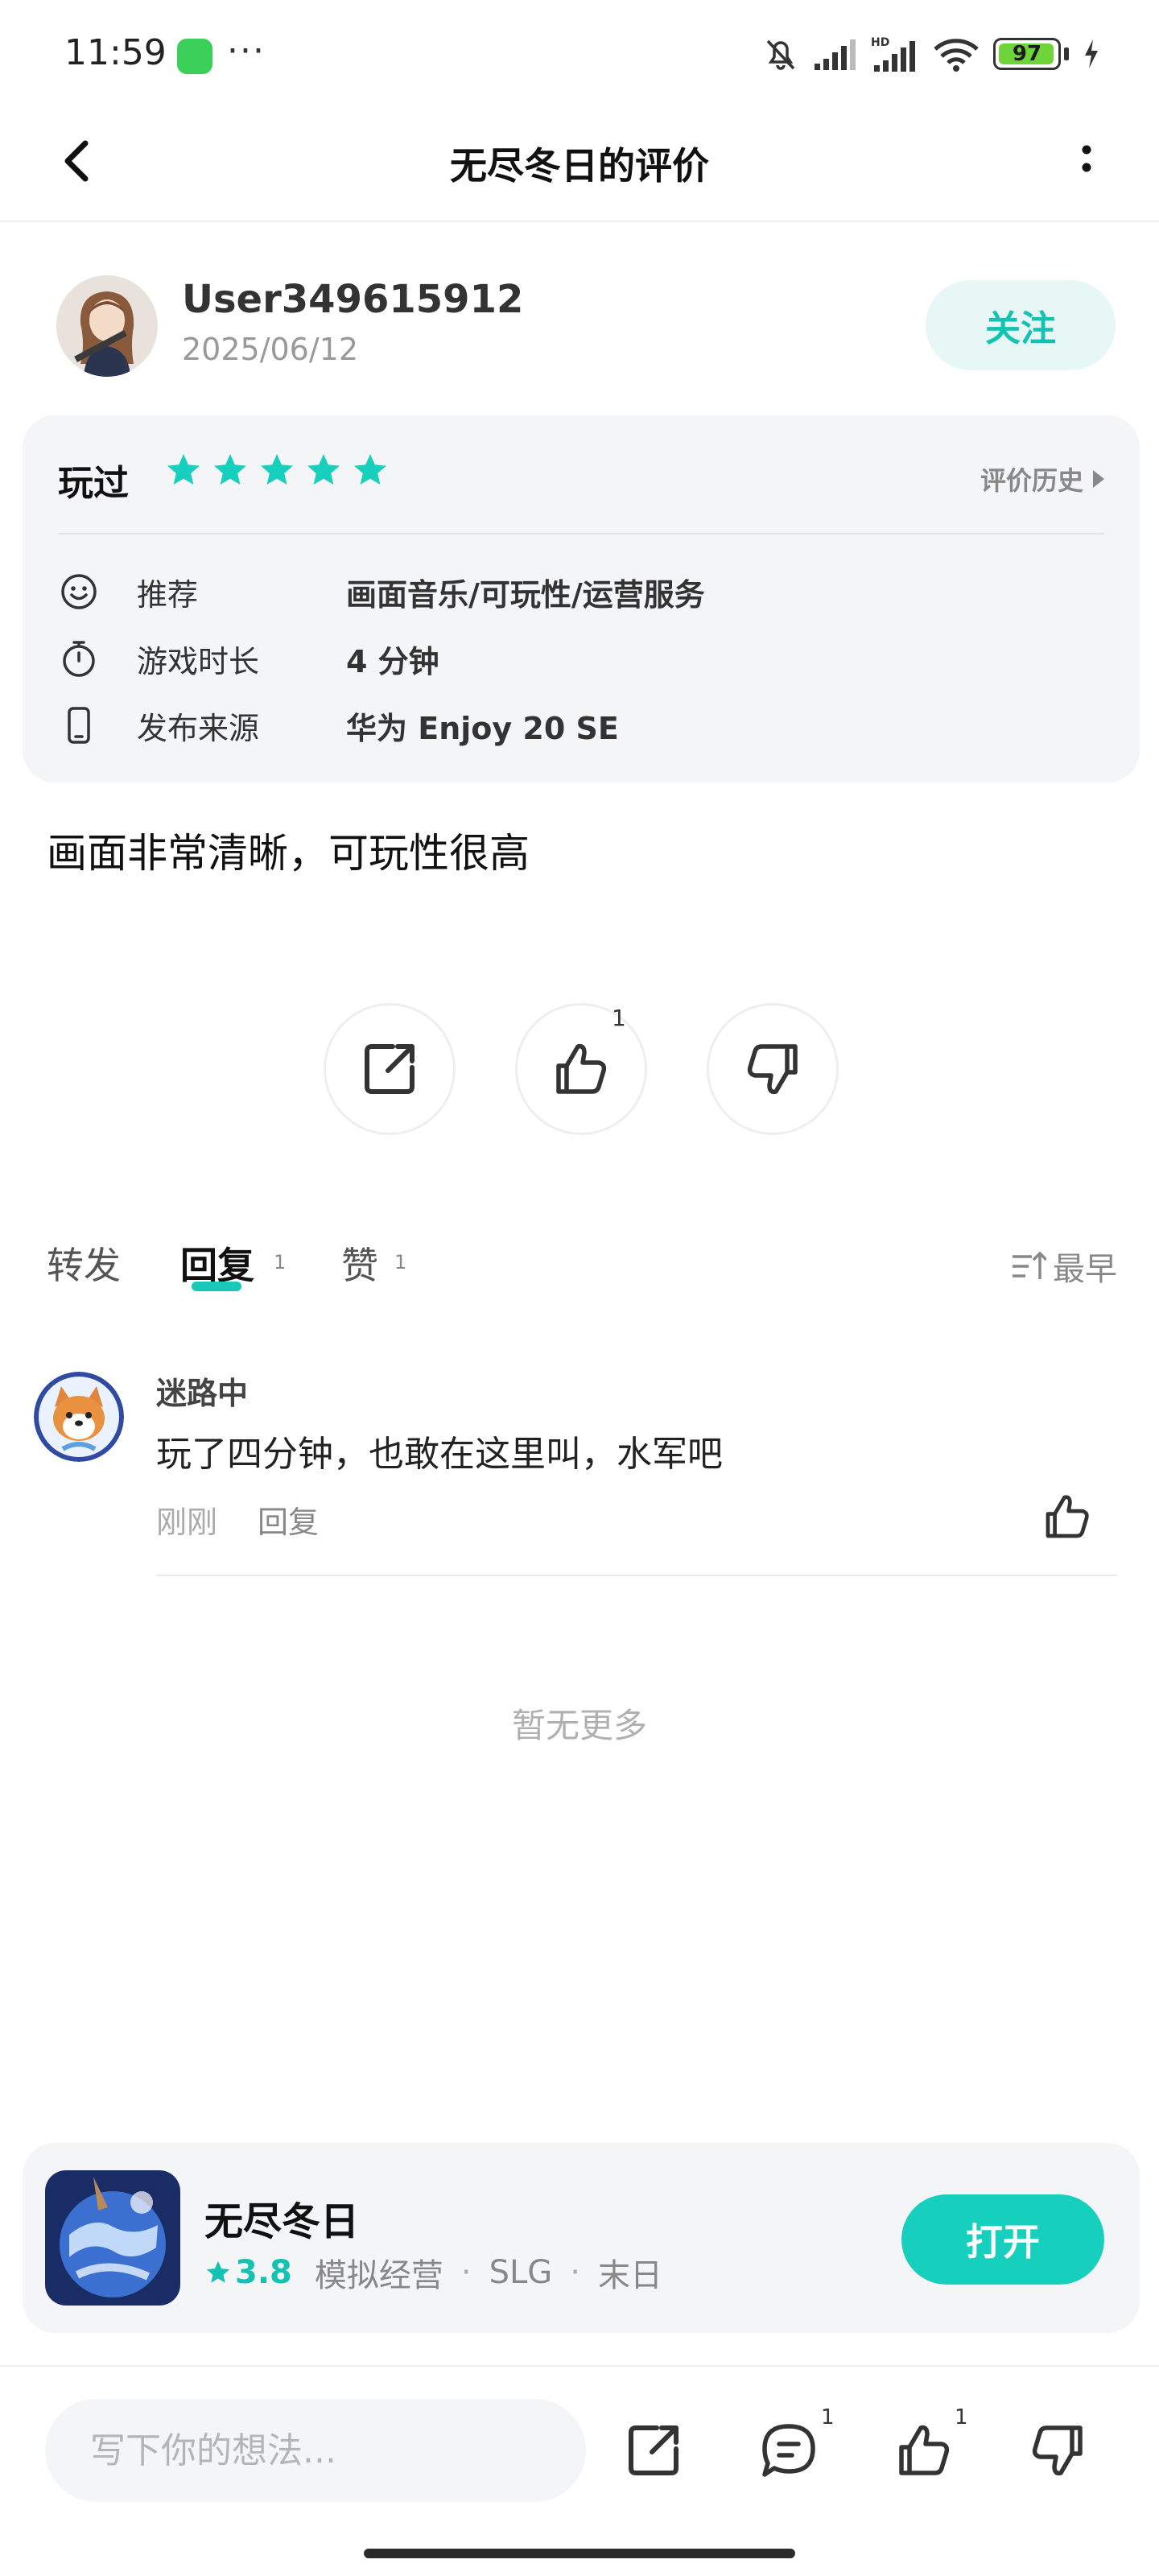 This screenshot has width=1159, height=2576. Describe the element at coordinates (636, 1575) in the screenshot. I see `comment-divider` at that location.